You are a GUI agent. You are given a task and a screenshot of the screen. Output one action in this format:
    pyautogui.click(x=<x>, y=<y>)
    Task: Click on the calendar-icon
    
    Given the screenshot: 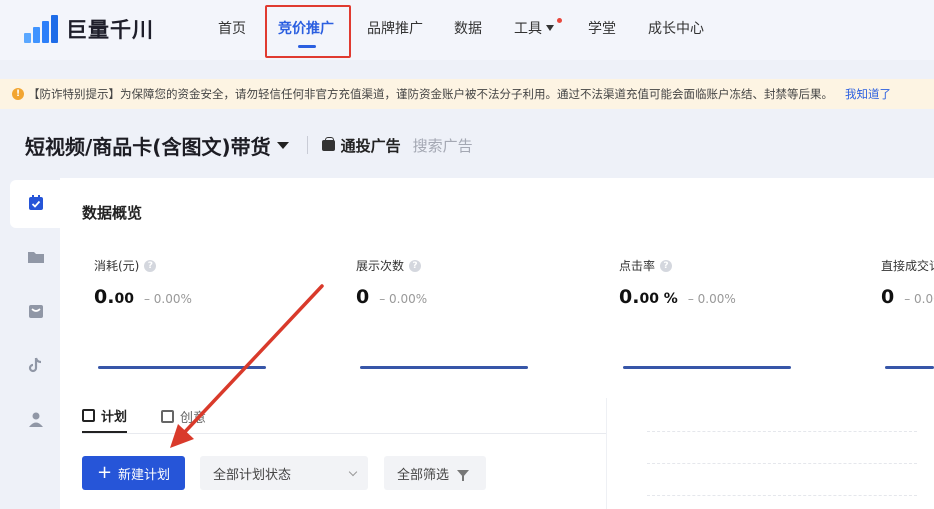 What is the action you would take?
    pyautogui.click(x=88, y=415)
    